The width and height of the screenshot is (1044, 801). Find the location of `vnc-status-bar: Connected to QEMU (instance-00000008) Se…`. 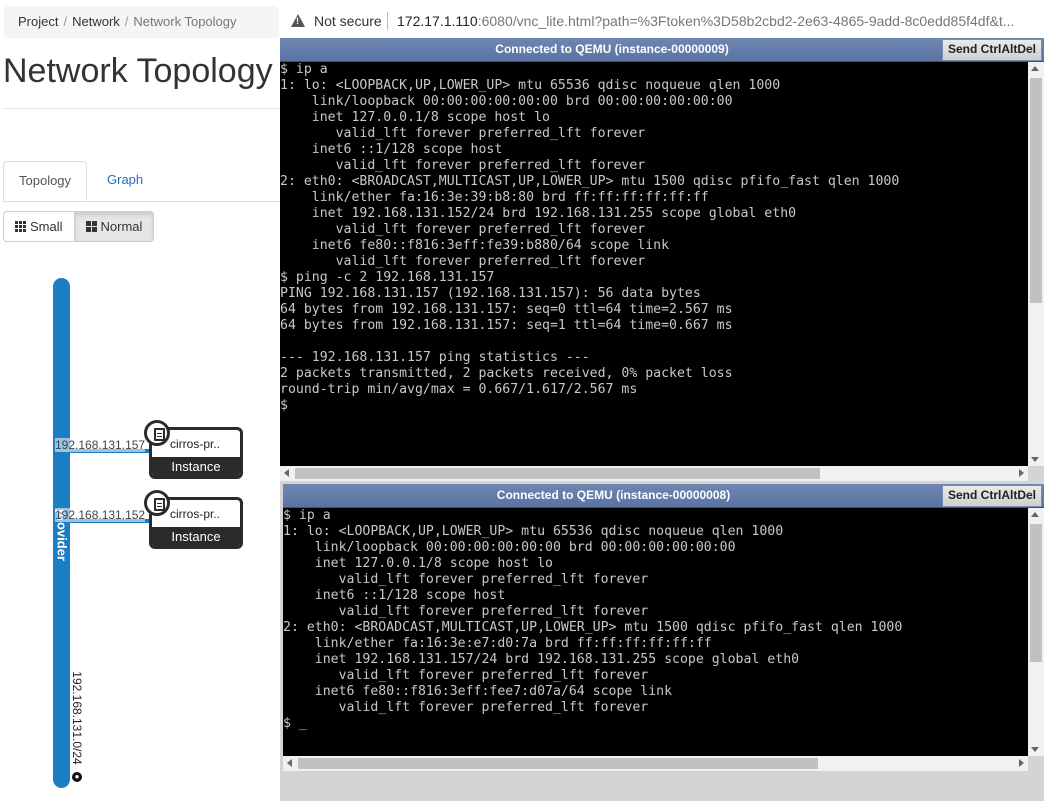

vnc-status-bar: Connected to QEMU (instance-00000008) Se… is located at coordinates (663, 496).